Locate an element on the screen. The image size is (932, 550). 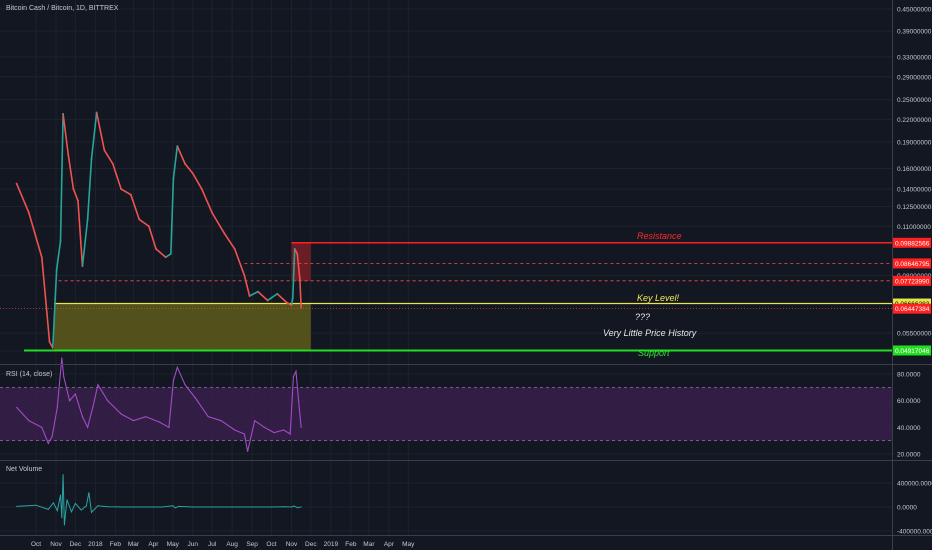
time-axis-label-1: Nov is located at coordinates (56, 544).